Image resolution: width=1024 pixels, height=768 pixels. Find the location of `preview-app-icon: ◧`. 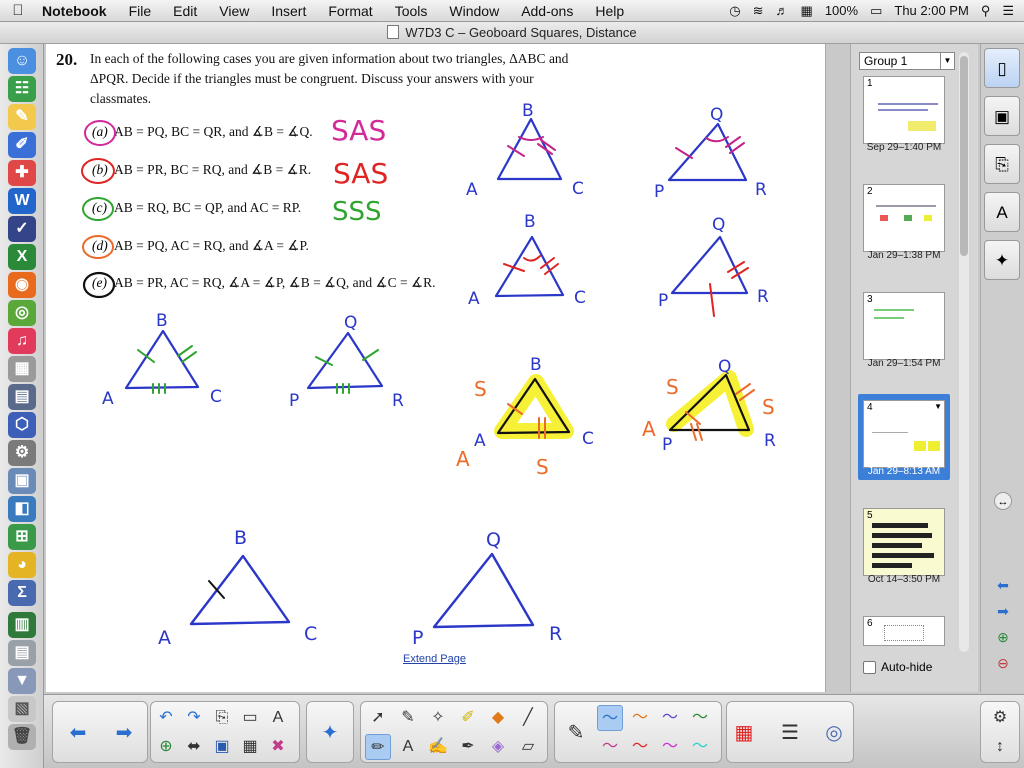

preview-app-icon: ◧ is located at coordinates (22, 509).